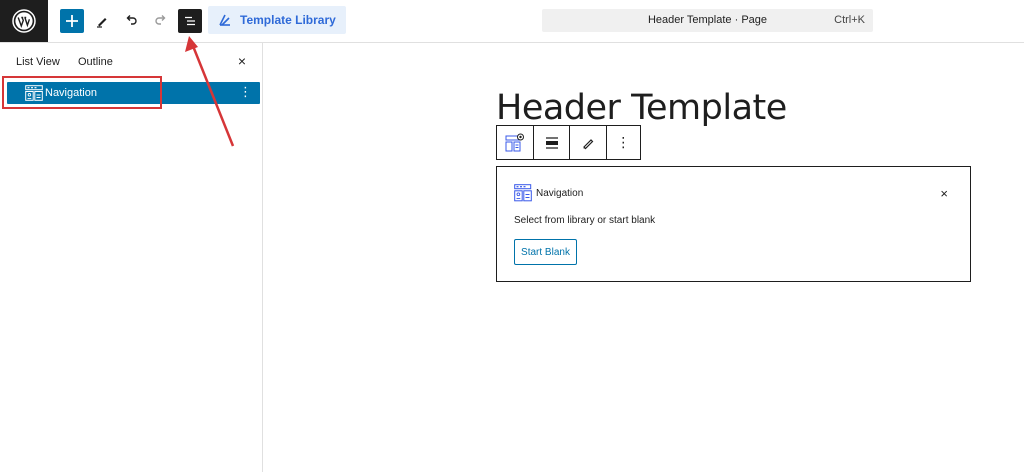  I want to click on redo-icon, so click(160, 20).